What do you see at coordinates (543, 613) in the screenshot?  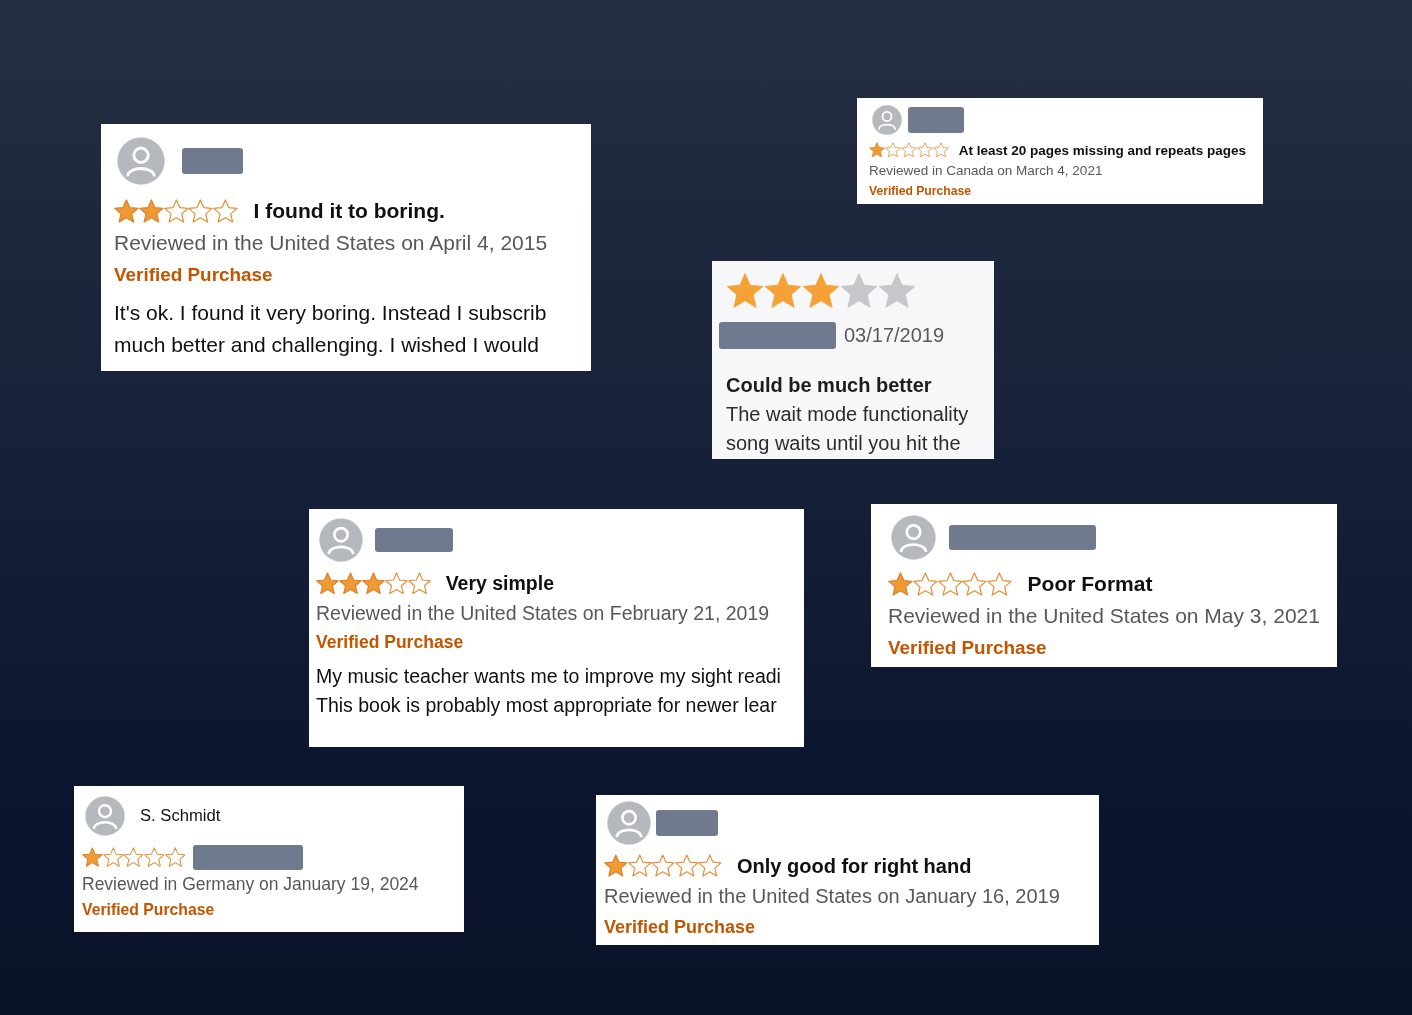 I see `review-meta: Reviewed in the United States on February 21, 2019` at bounding box center [543, 613].